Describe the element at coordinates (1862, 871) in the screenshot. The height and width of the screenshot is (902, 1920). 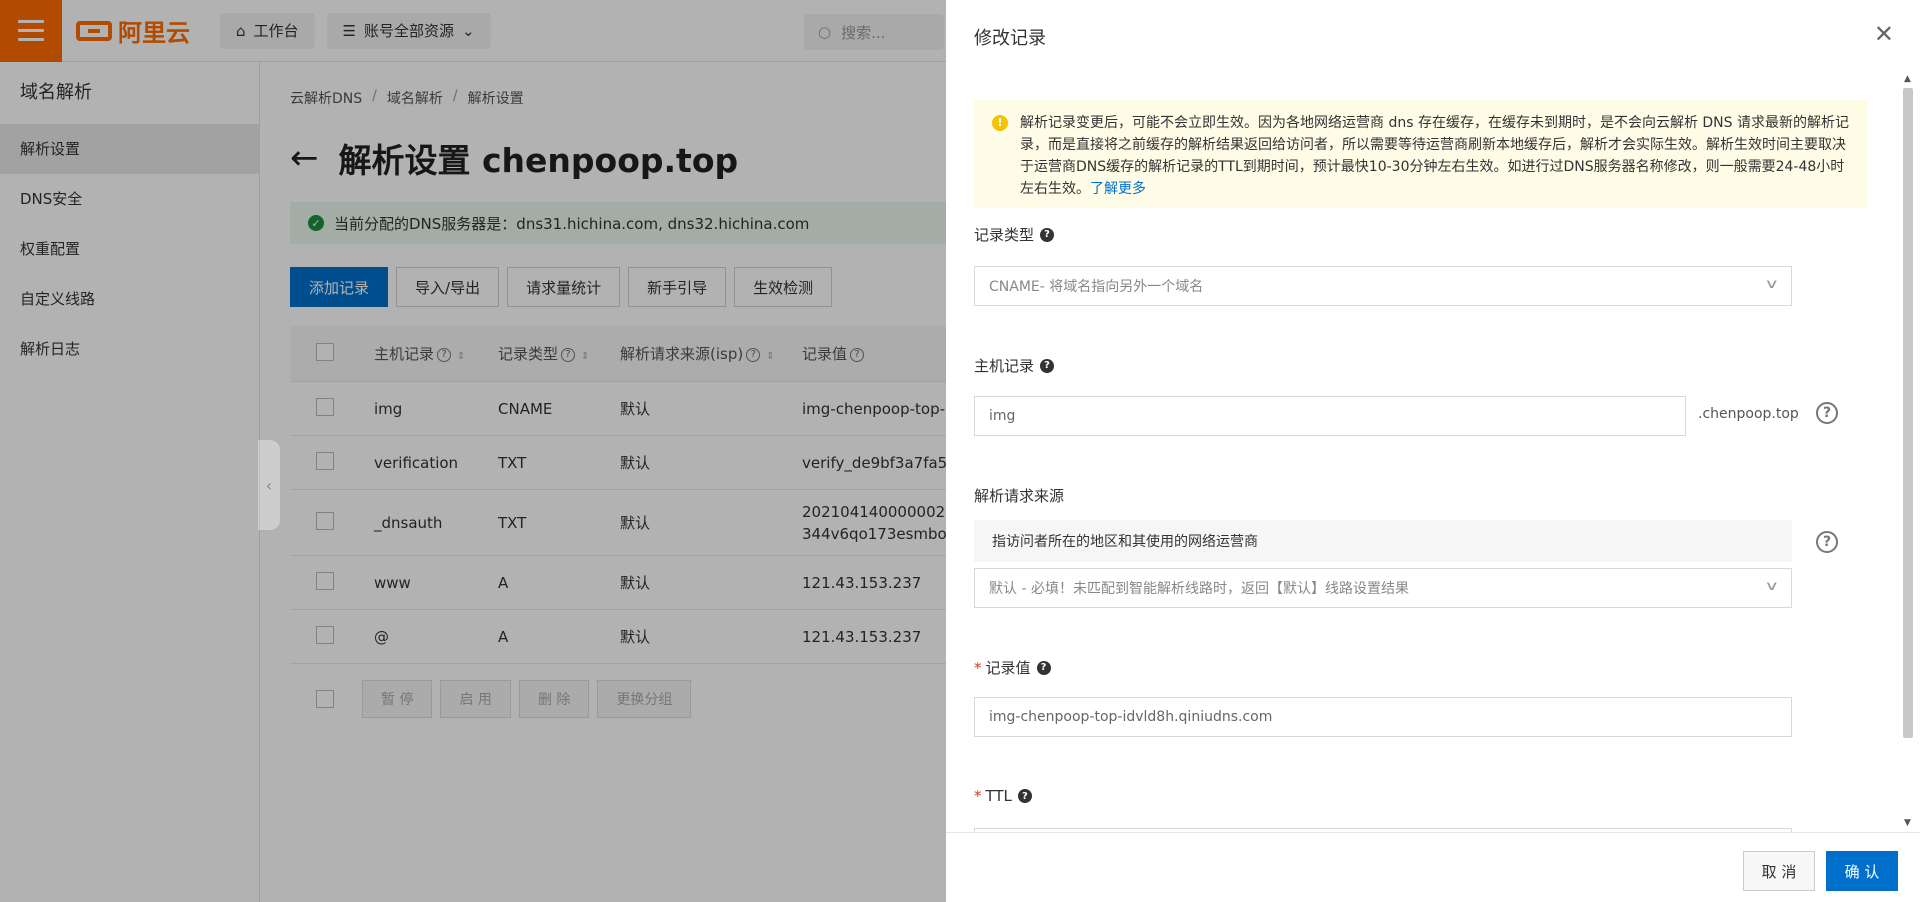
I see `confirm-button: 确 认` at that location.